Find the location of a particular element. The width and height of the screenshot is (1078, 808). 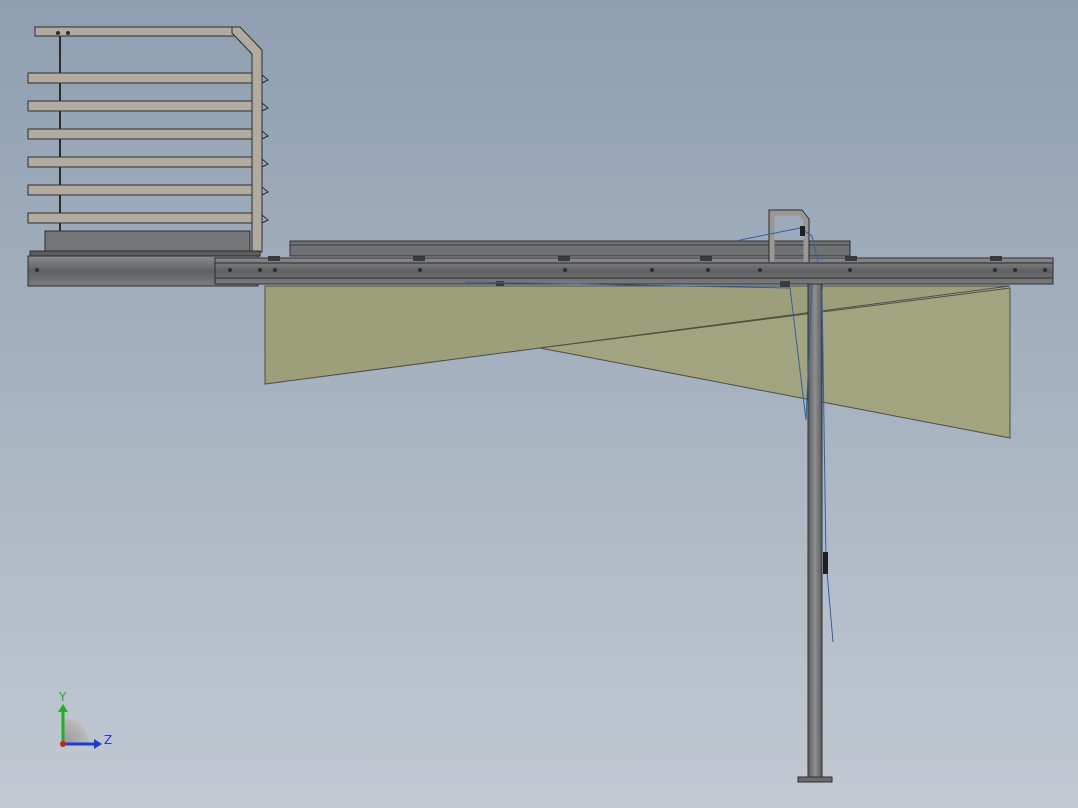

railing-top-rail is located at coordinates (135, 31).